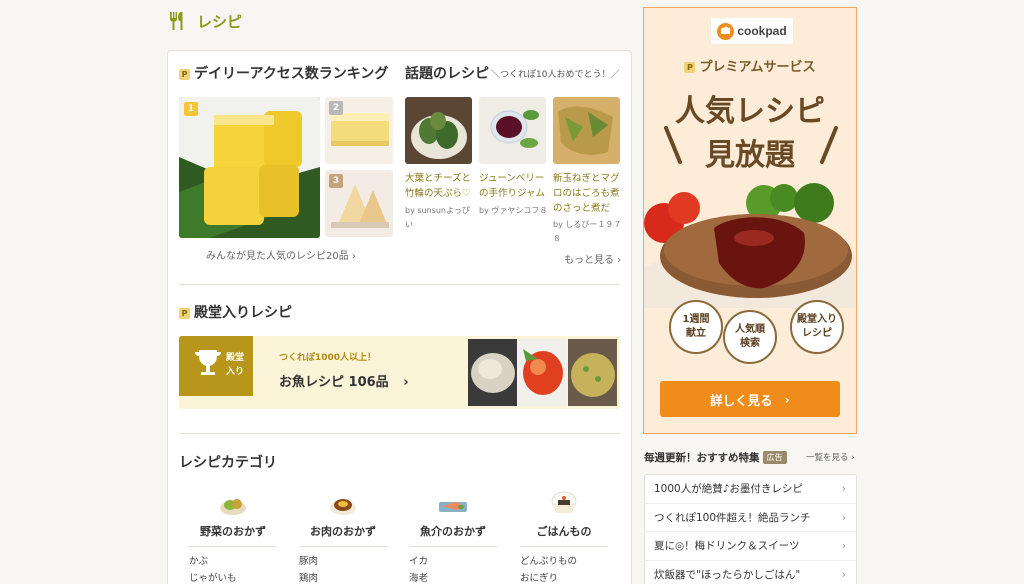  I want to click on fish-dish-2-photo, so click(542, 372).